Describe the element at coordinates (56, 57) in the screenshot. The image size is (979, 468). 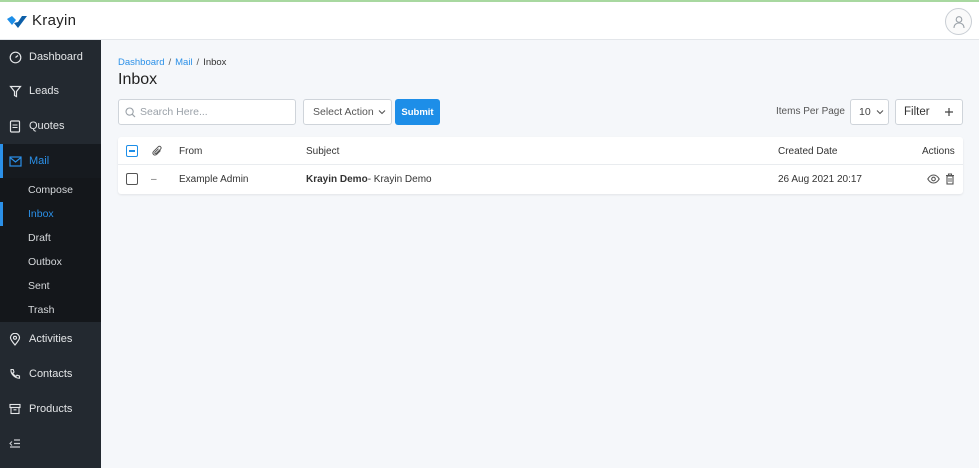
I see `sidebar-item-label: Dashboard` at that location.